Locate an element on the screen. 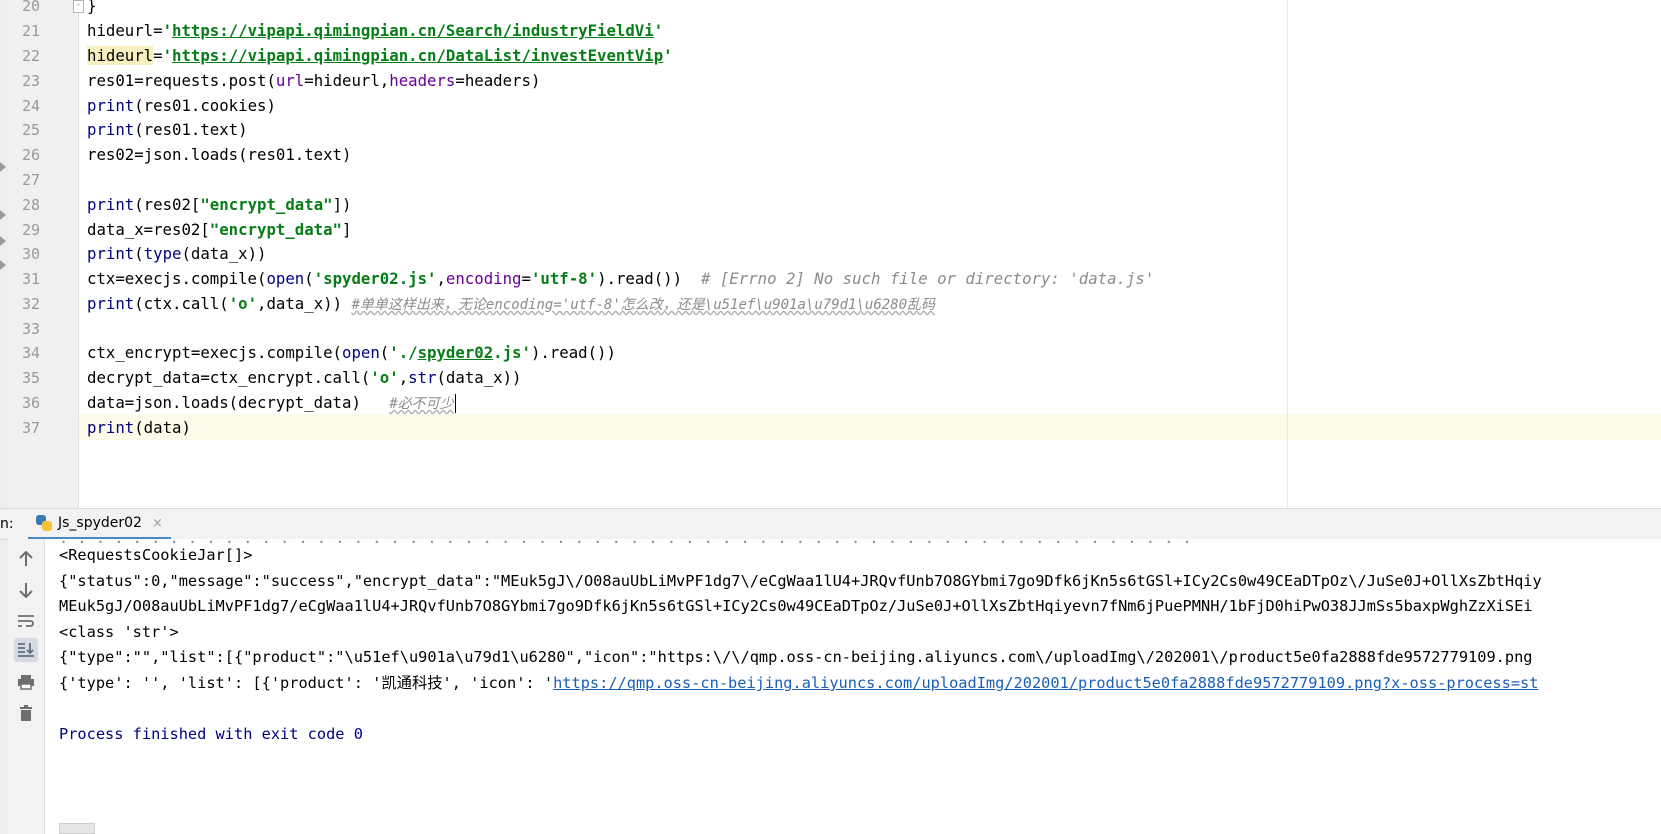 Image resolution: width=1661 pixels, height=834 pixels. current-line-highlight is located at coordinates (870, 427).